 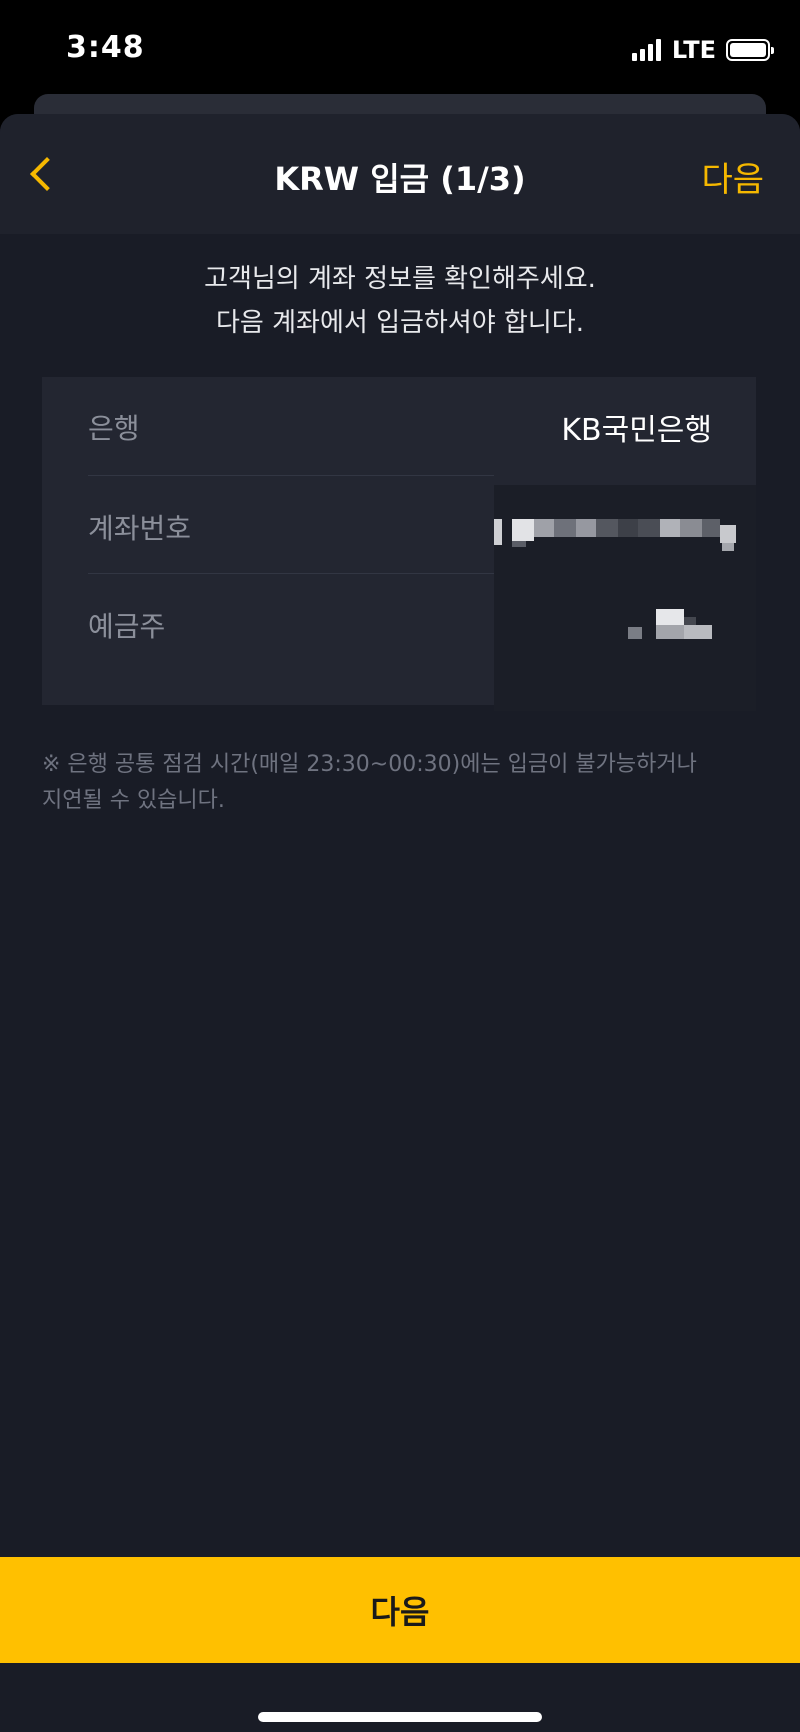 I want to click on next-button: 다음, so click(x=400, y=1610).